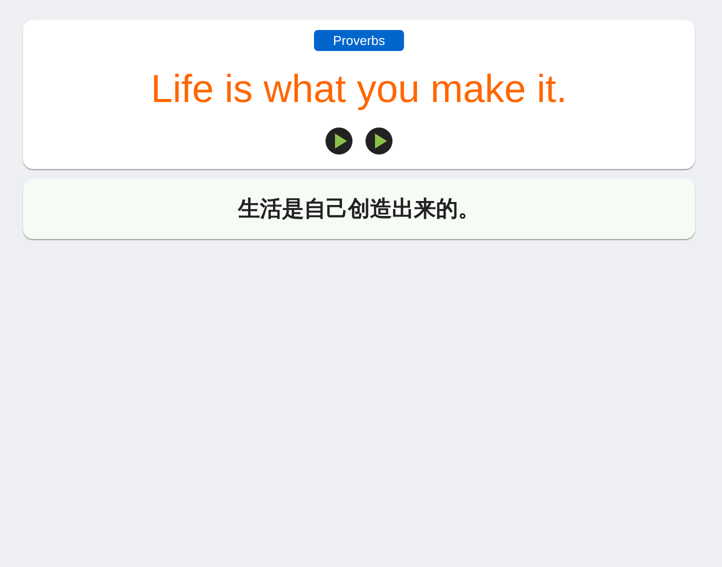  What do you see at coordinates (358, 210) in the screenshot?
I see `translation-text: 生活是自己创造出来的。` at bounding box center [358, 210].